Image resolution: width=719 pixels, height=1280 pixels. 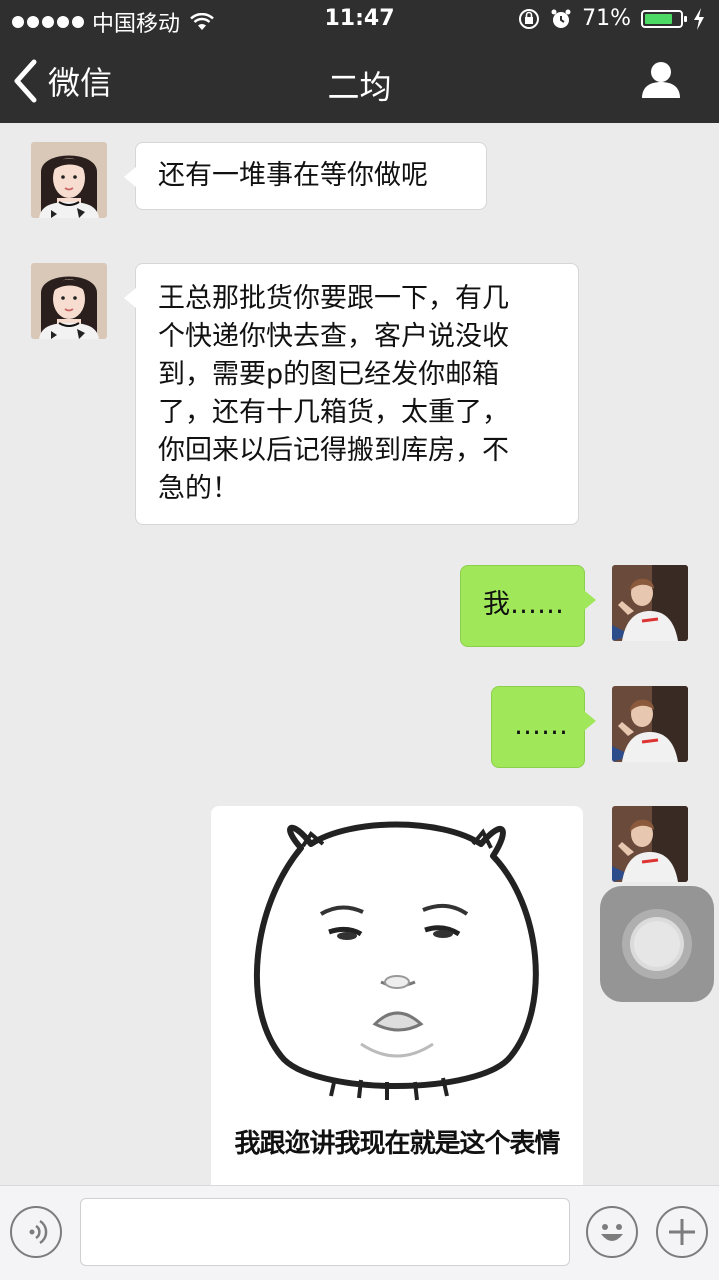 I want to click on voice-icon, so click(x=38, y=1232).